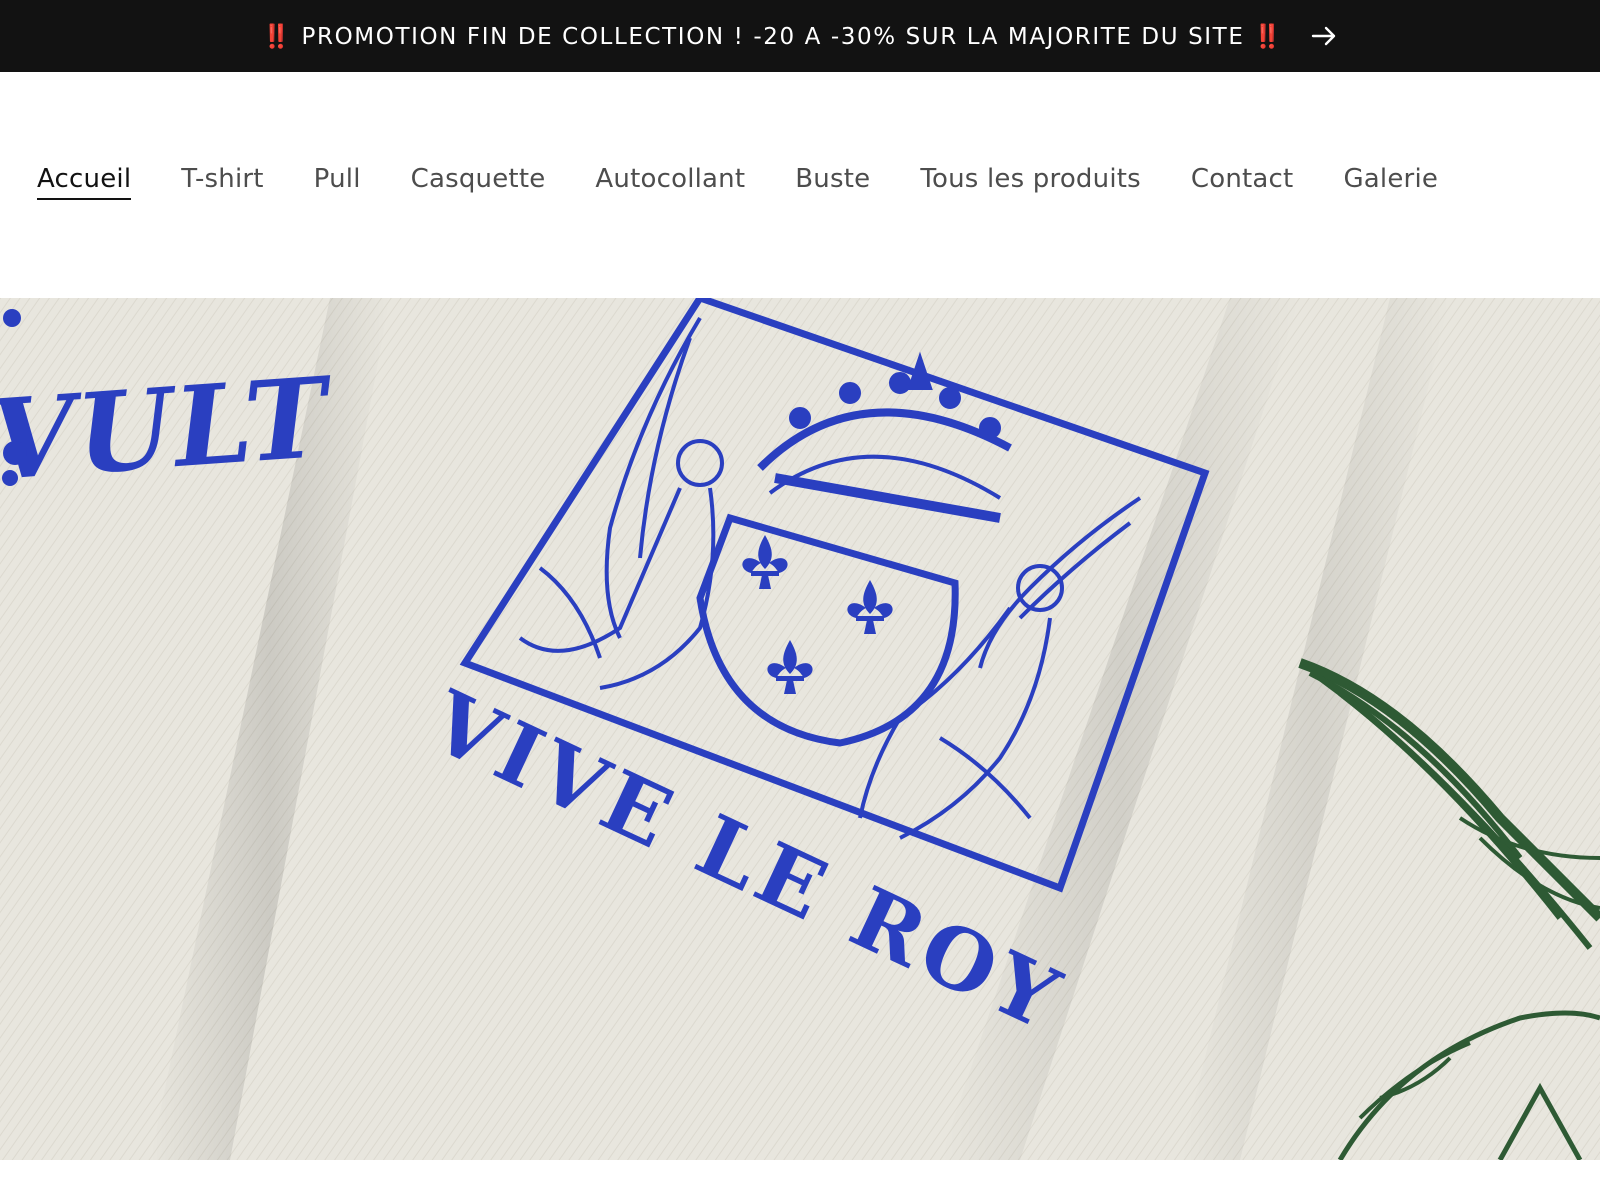 Image resolution: width=1600 pixels, height=1200 pixels. What do you see at coordinates (169, 428) in the screenshot?
I see `left-print-text: VULT` at bounding box center [169, 428].